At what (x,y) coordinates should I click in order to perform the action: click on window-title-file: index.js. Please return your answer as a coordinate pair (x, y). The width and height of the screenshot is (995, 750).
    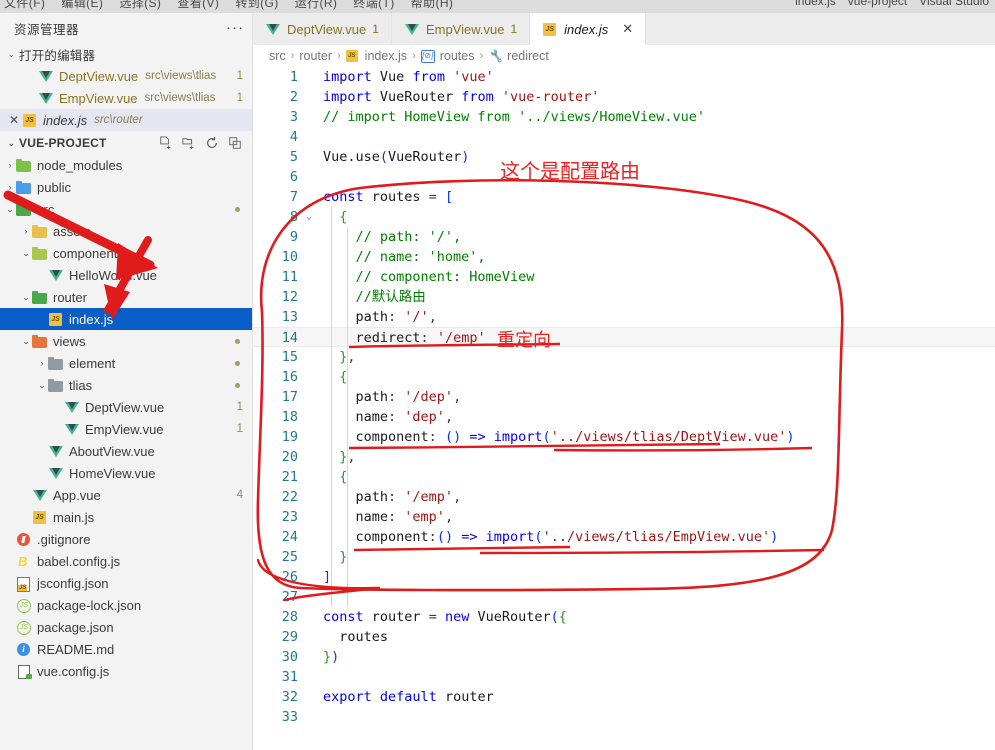
    Looking at the image, I should click on (815, 4).